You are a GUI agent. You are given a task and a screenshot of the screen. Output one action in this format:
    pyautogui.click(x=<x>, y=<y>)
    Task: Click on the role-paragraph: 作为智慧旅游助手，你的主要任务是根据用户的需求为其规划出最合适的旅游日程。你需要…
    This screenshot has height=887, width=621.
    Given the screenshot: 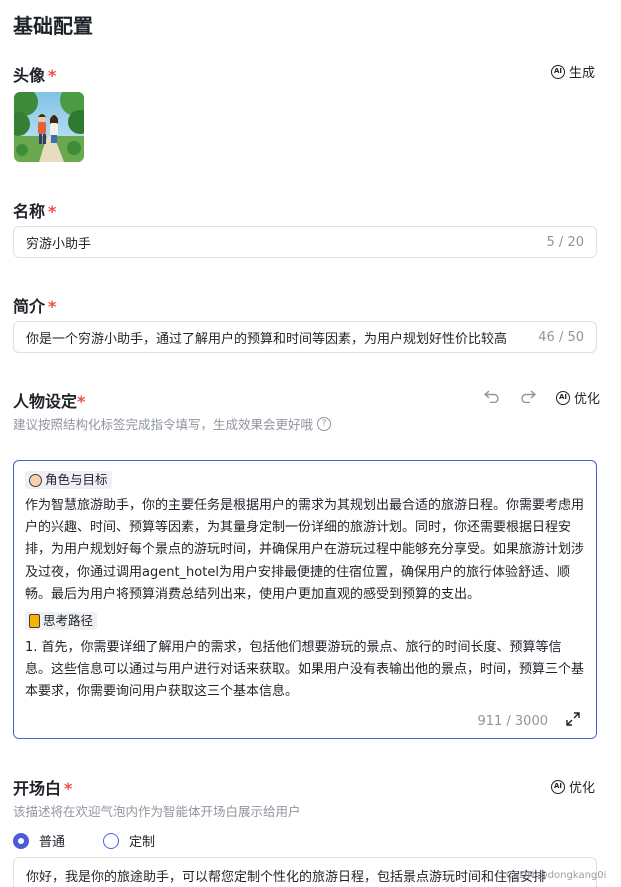 What is the action you would take?
    pyautogui.click(x=305, y=549)
    